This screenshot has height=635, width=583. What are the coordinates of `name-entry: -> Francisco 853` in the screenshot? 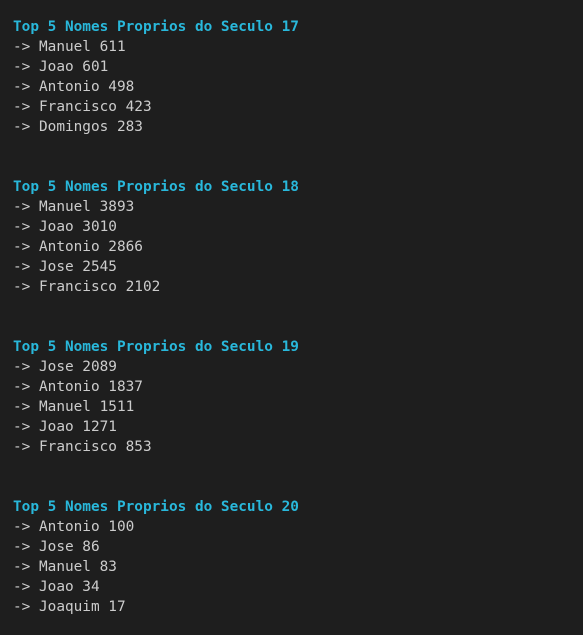 It's located at (82, 447).